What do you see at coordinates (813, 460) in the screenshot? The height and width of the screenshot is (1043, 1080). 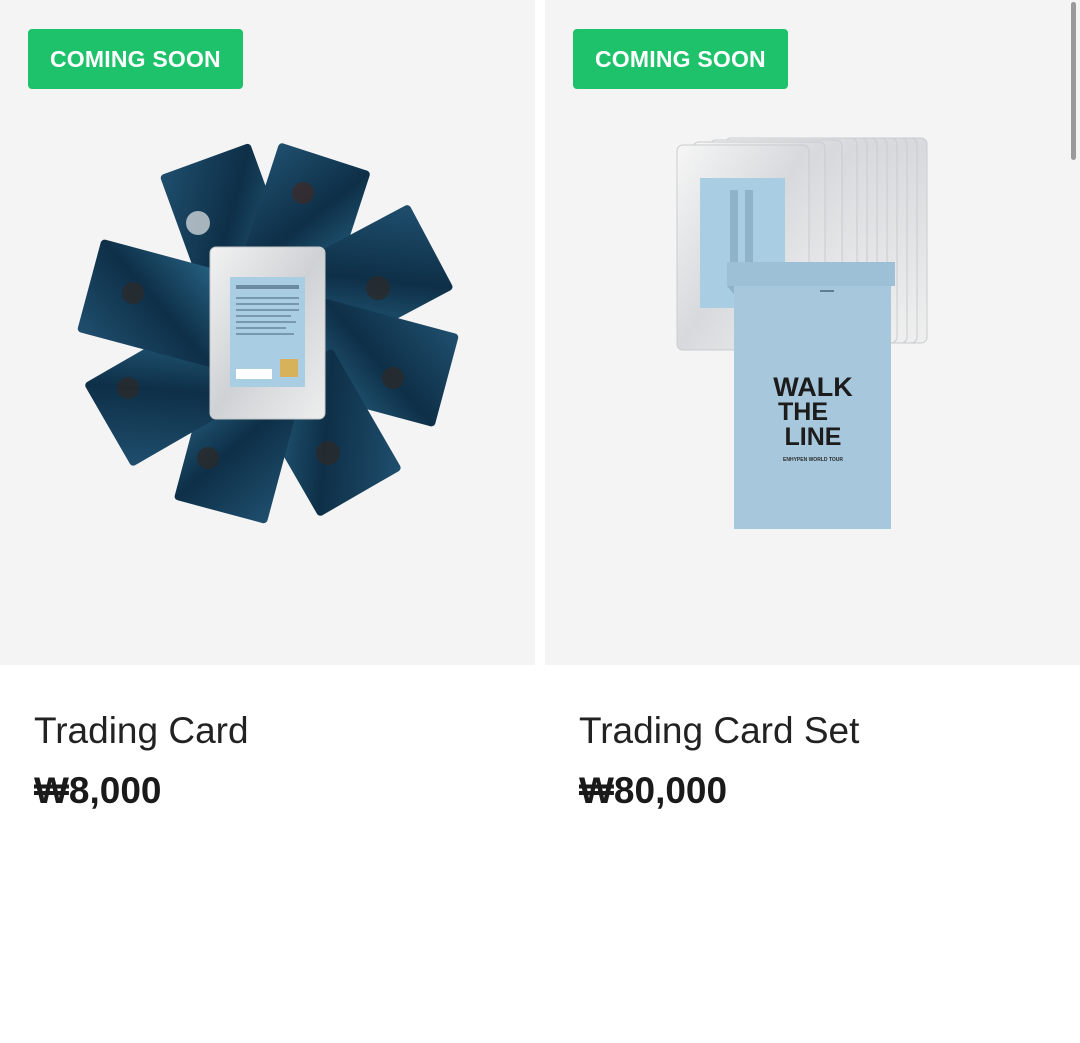 I see `envelope-subtext: ENHYPEN WORLD TOUR` at bounding box center [813, 460].